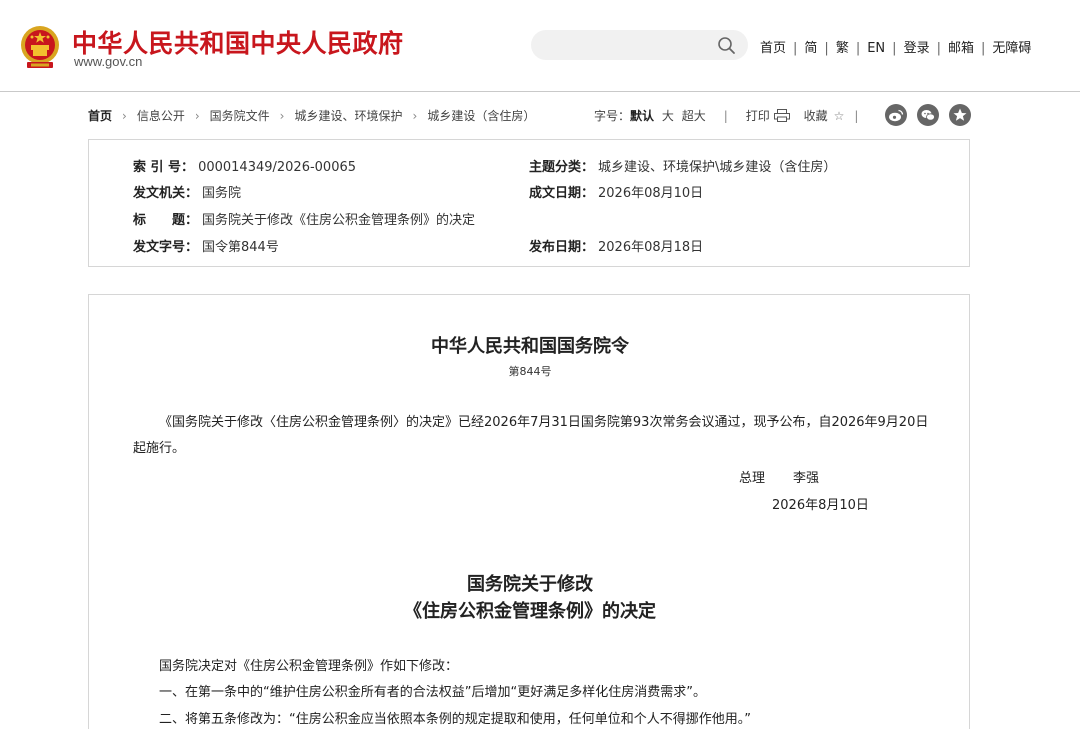 This screenshot has width=1080, height=729. What do you see at coordinates (628, 45) in the screenshot?
I see `search-input` at bounding box center [628, 45].